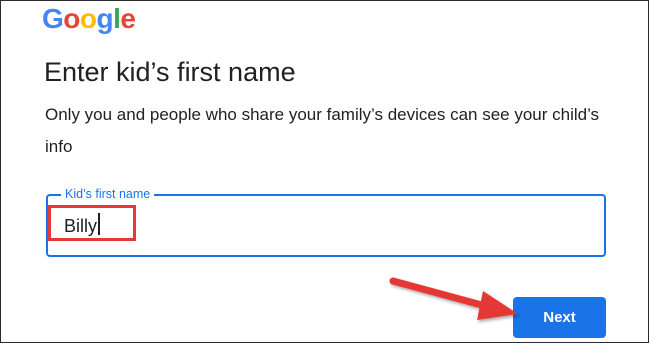 Image resolution: width=649 pixels, height=343 pixels. Describe the element at coordinates (53, 18) in the screenshot. I see `logo-letter: G` at that location.